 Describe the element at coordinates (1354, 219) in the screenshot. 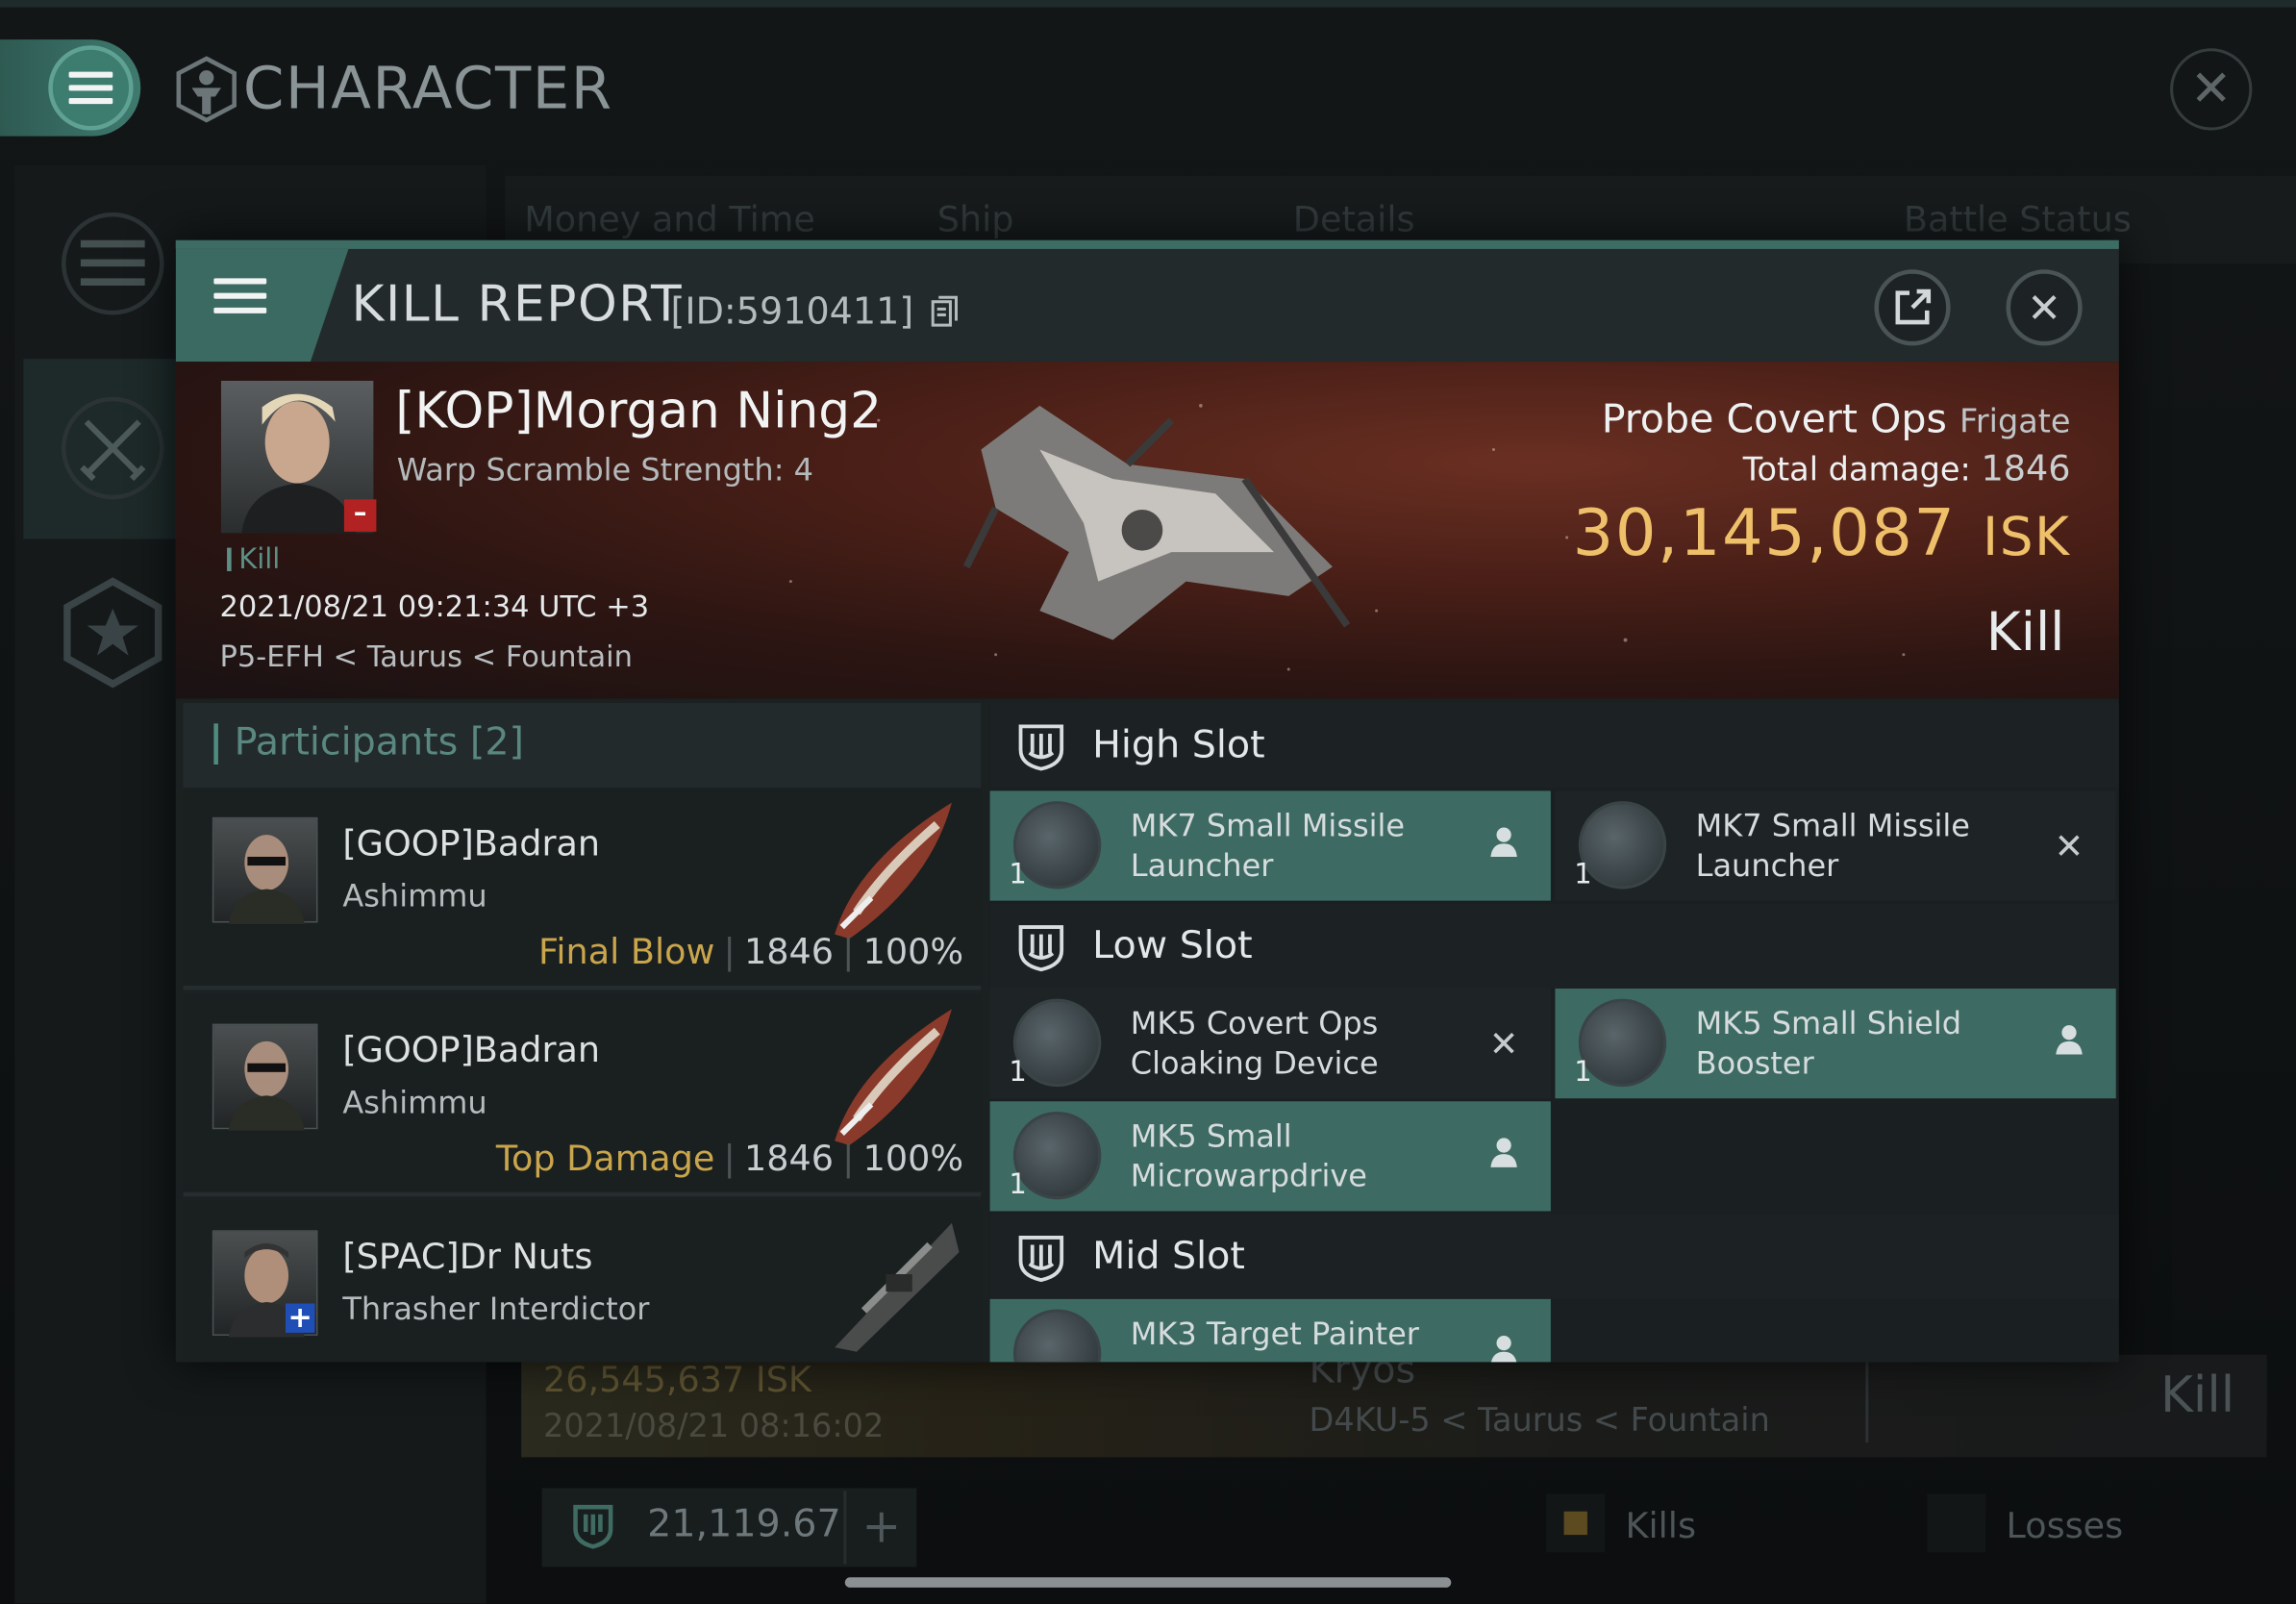

I see `bg-tab-details: Details` at that location.